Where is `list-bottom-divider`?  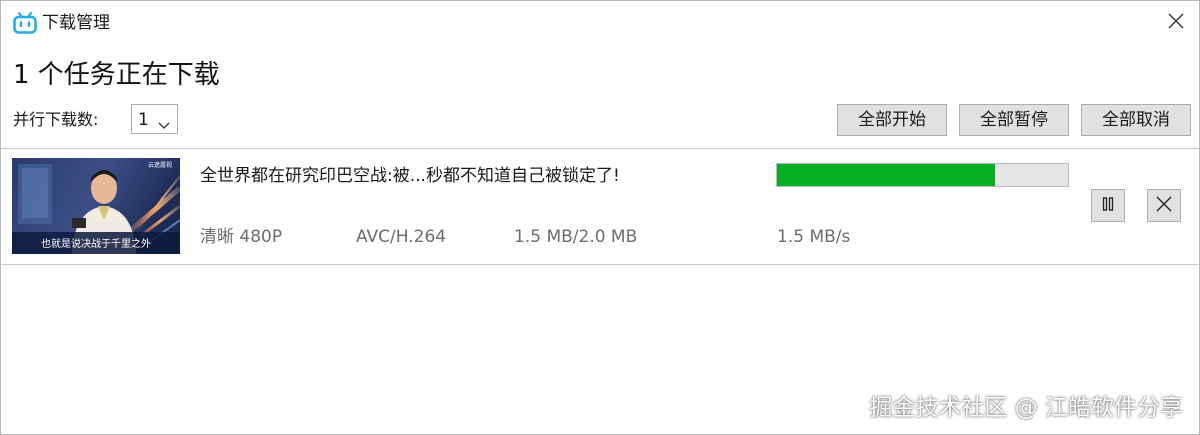
list-bottom-divider is located at coordinates (600, 264).